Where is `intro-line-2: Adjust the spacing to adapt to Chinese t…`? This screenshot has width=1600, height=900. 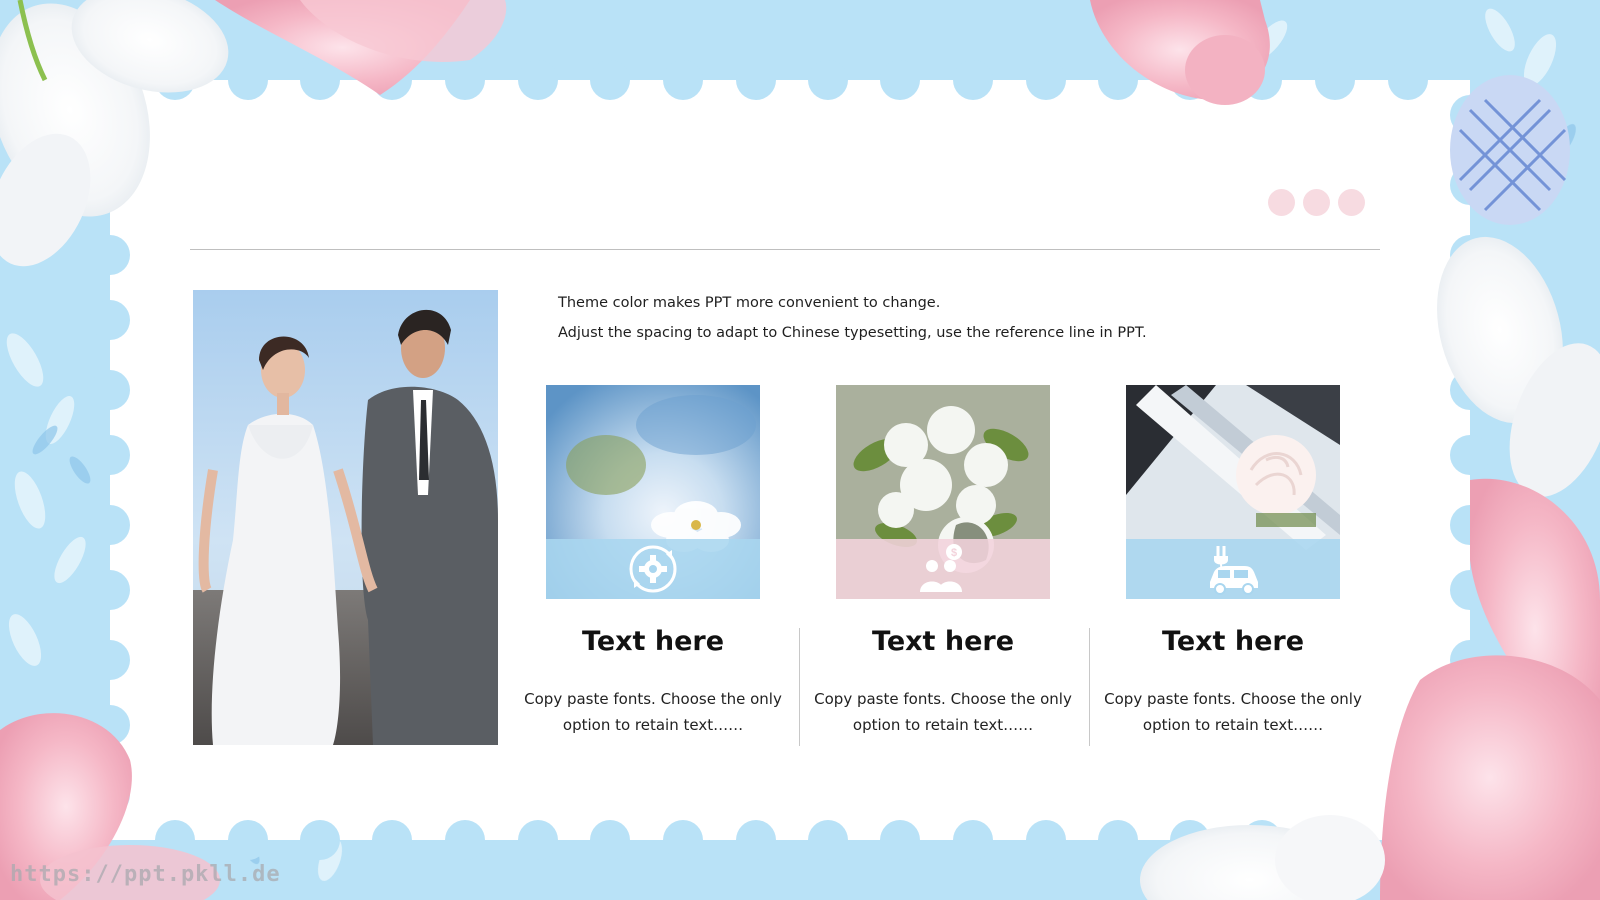
intro-line-2: Adjust the spacing to adapt to Chinese t… is located at coordinates (852, 333).